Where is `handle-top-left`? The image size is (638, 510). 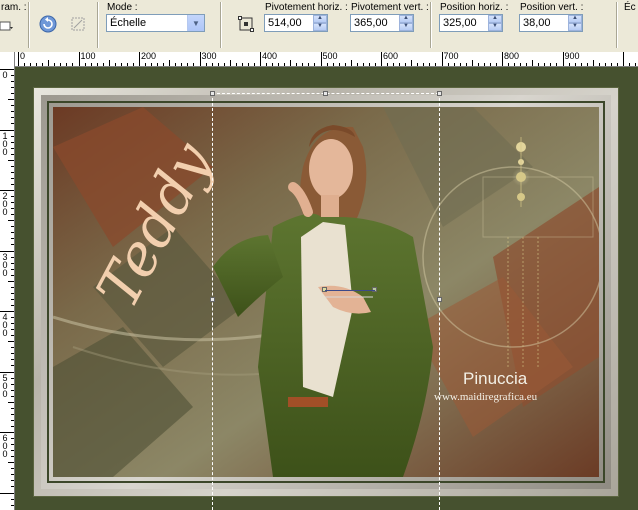 handle-top-left is located at coordinates (212, 93).